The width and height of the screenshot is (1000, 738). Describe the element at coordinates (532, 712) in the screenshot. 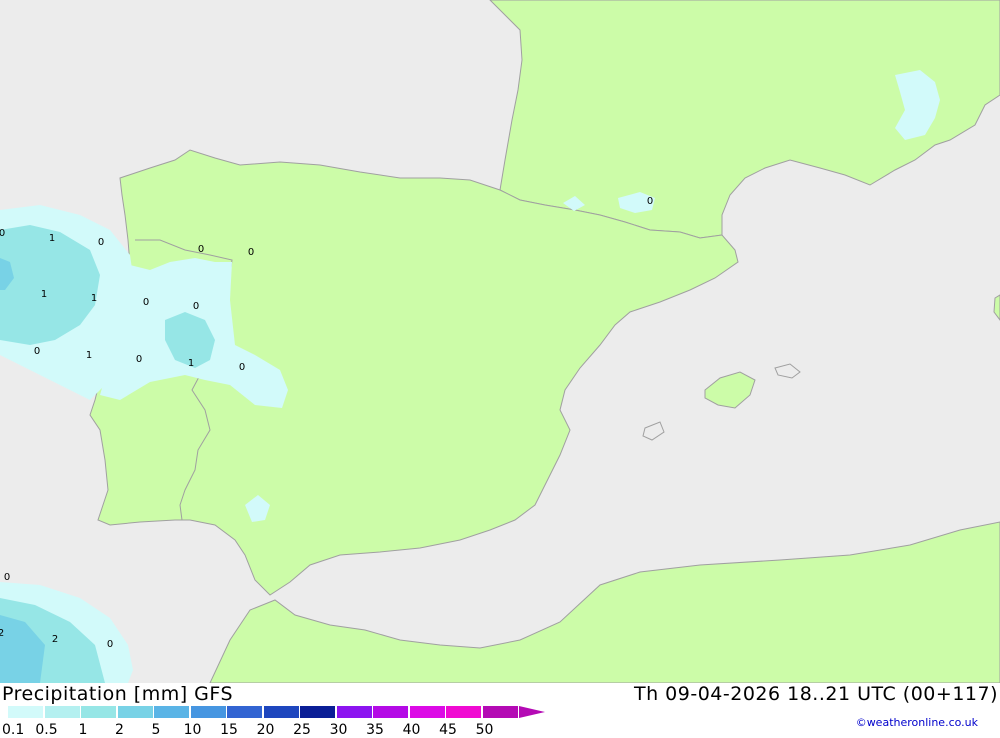

I see `legend-arrow` at that location.